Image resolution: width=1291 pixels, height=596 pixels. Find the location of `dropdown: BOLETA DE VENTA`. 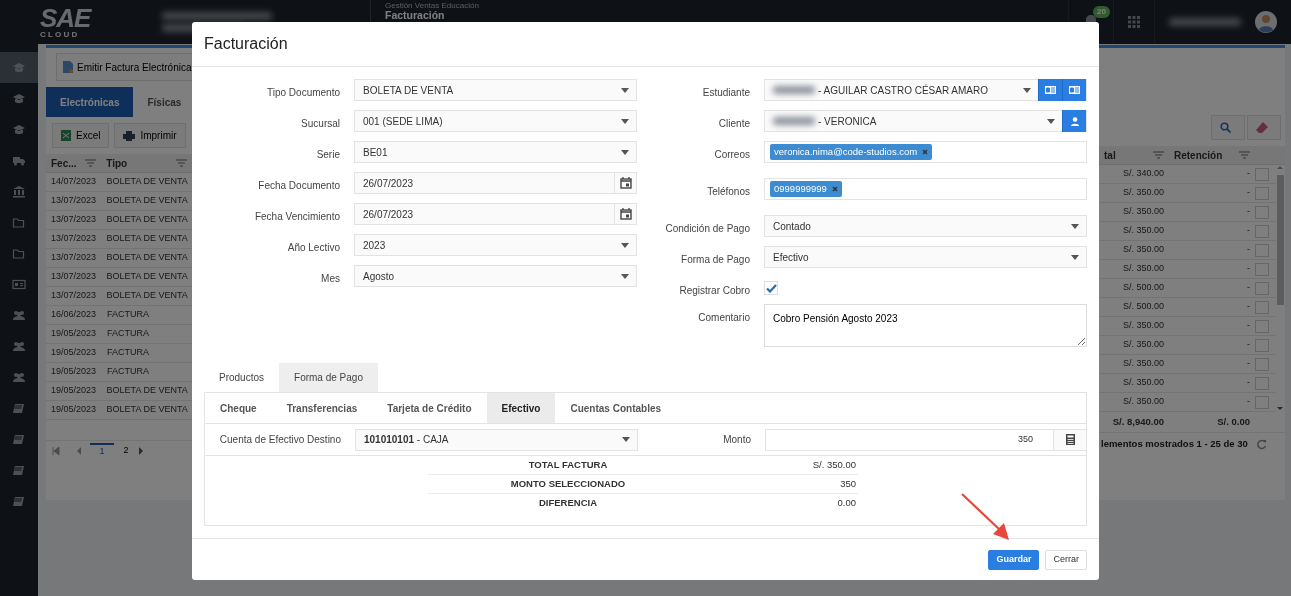

dropdown: BOLETA DE VENTA is located at coordinates (495, 90).